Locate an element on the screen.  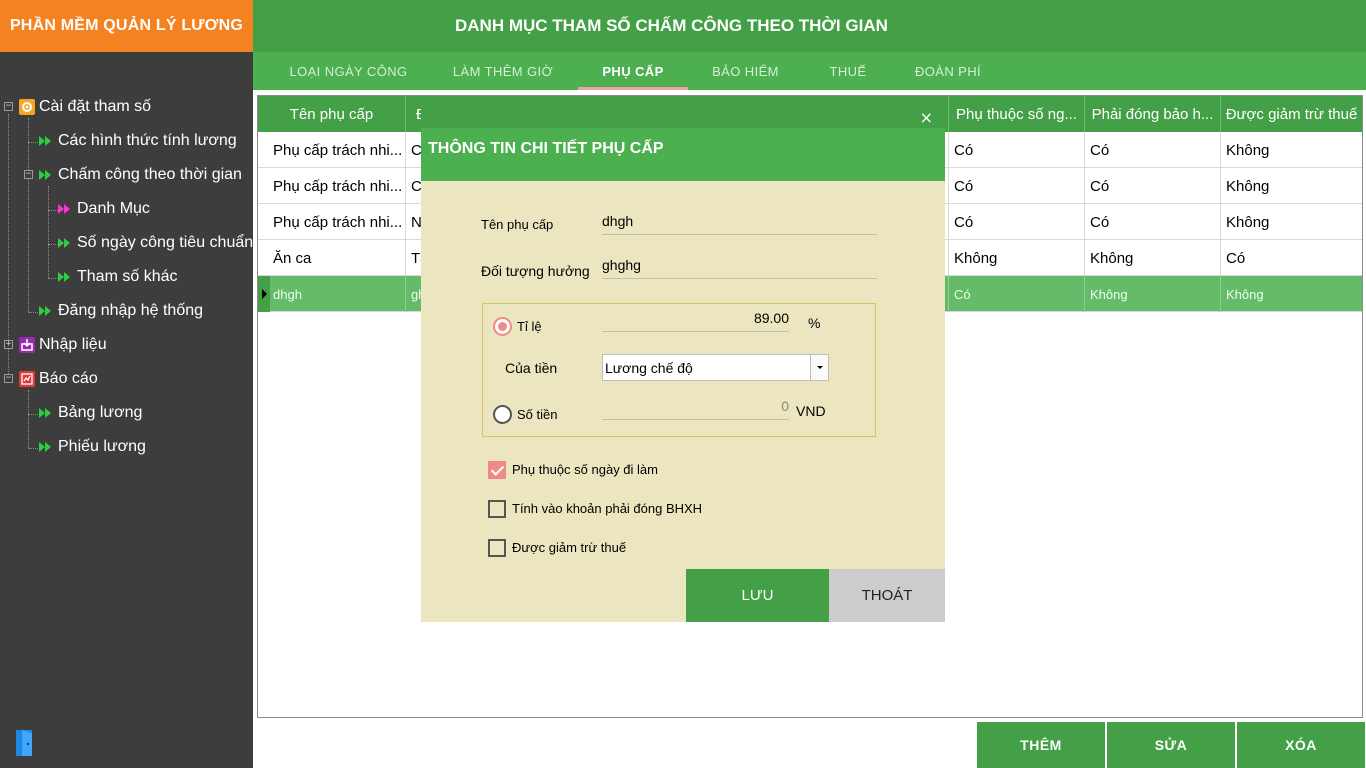
sidebar-item-other-params: Tham số khác is located at coordinates (117, 277).